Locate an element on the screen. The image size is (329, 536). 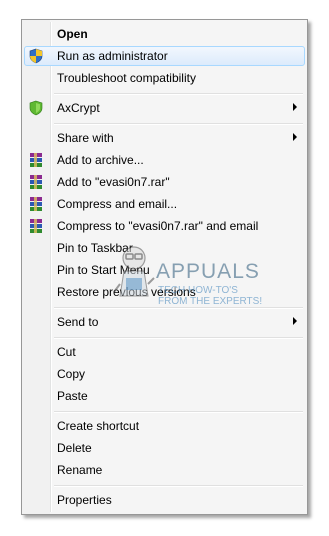
uac-shield-icon is located at coordinates (36, 56).